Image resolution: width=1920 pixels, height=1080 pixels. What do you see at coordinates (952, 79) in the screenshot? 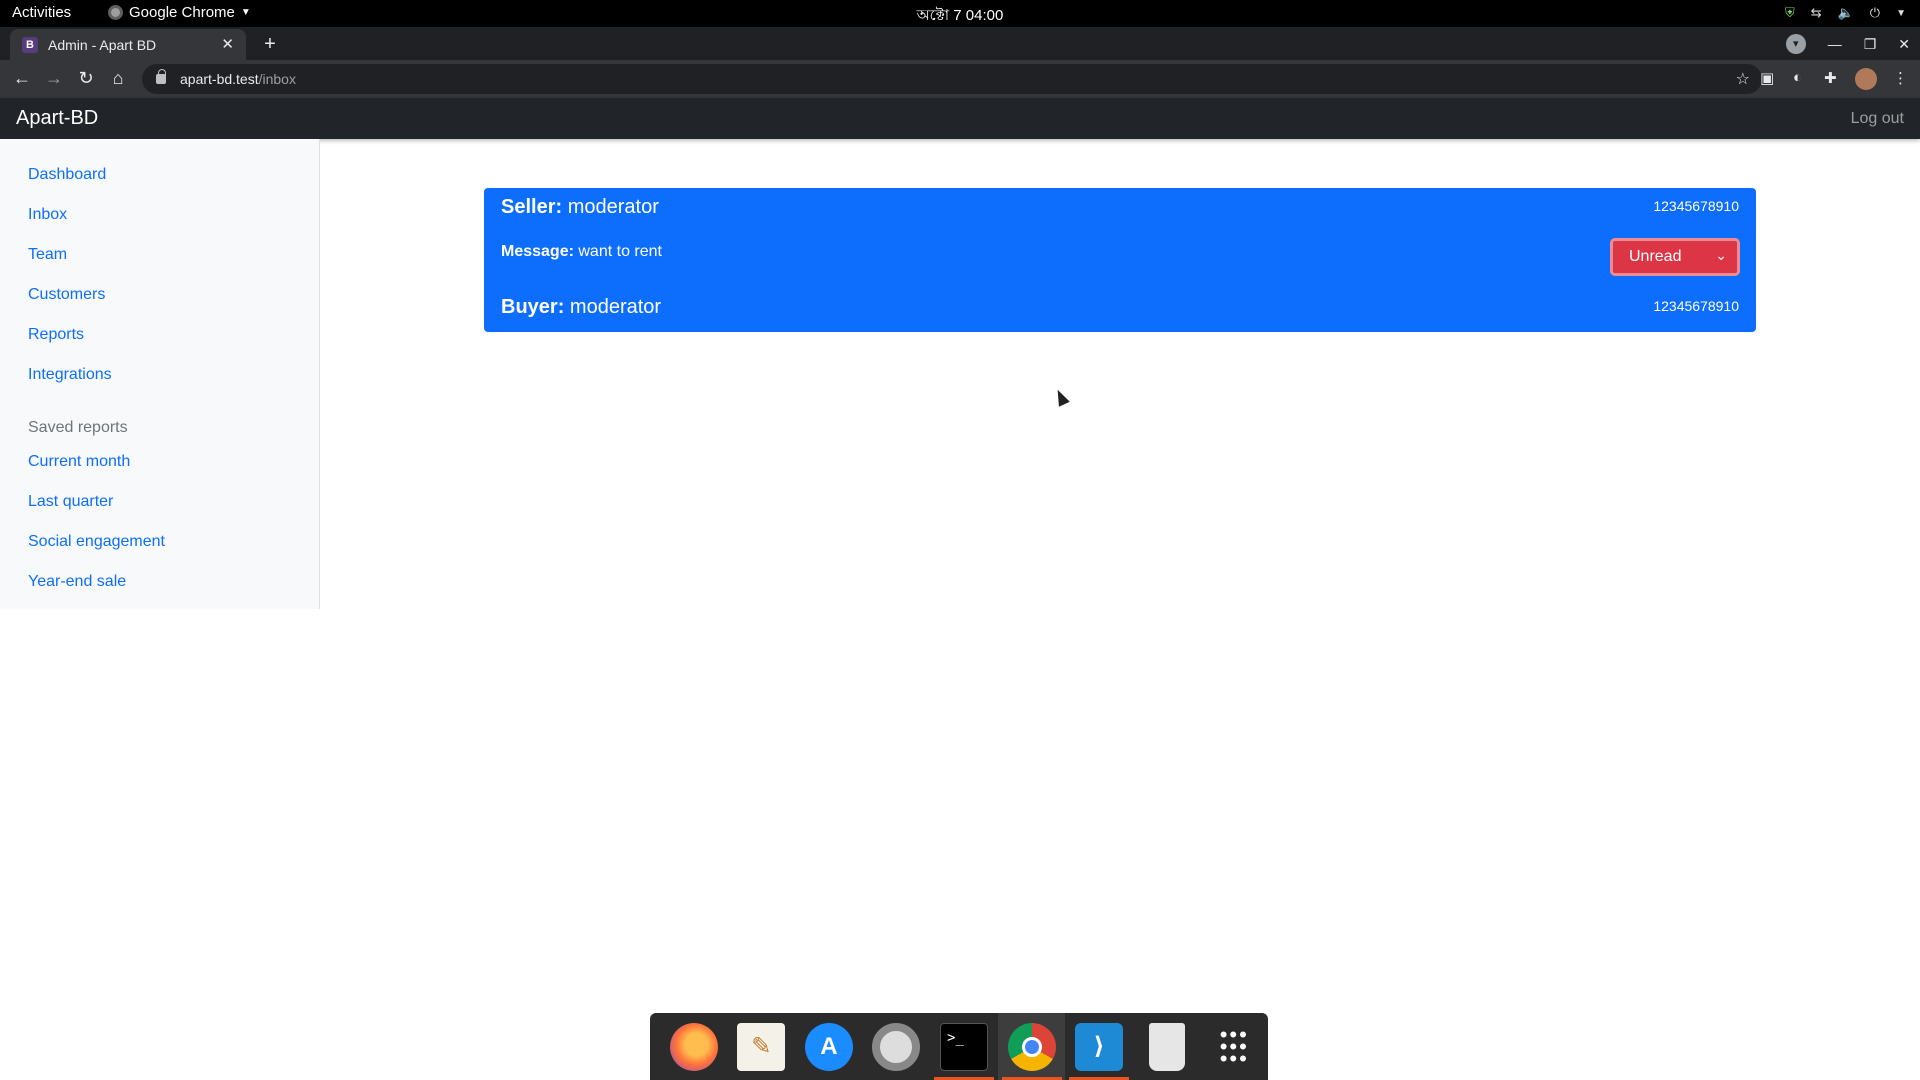
I see `address-bar: apart-bd.test /inbox ☆` at bounding box center [952, 79].